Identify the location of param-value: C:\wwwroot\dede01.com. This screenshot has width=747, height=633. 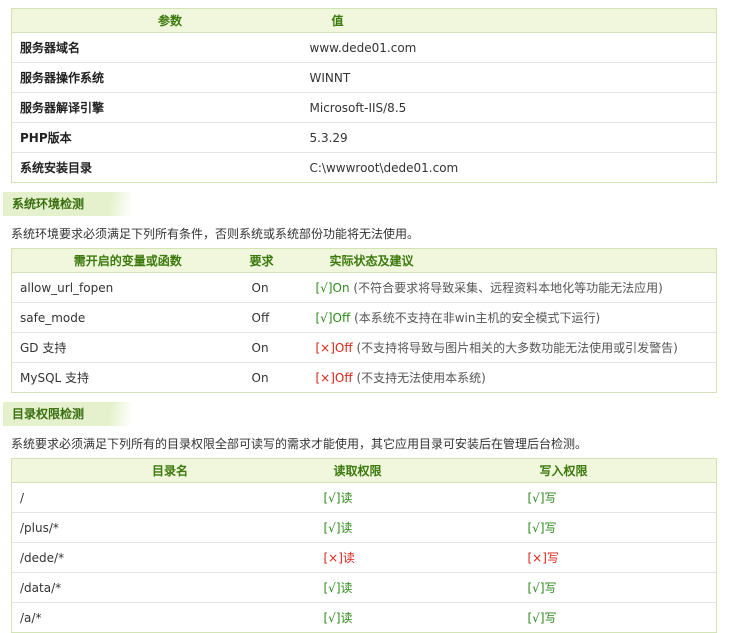
(384, 167).